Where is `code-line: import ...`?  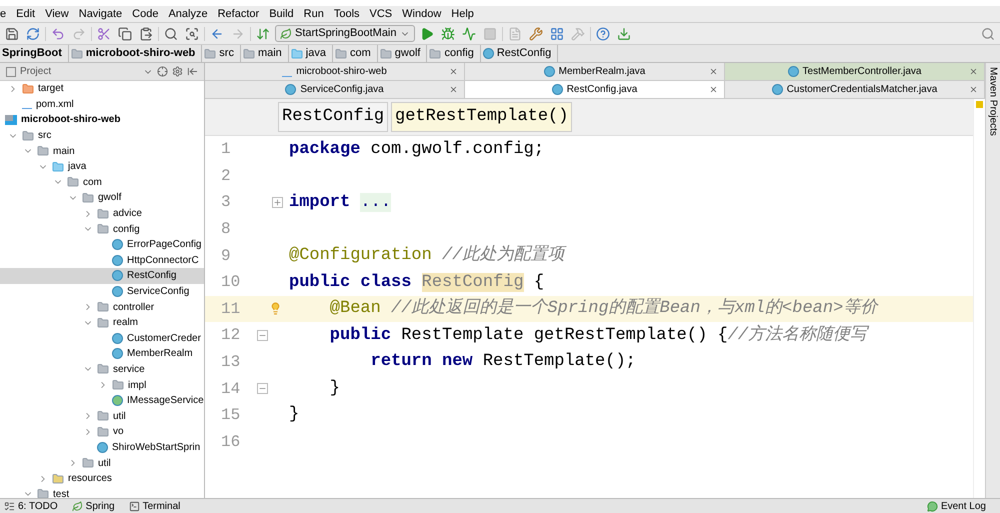
code-line: import ... is located at coordinates (340, 203).